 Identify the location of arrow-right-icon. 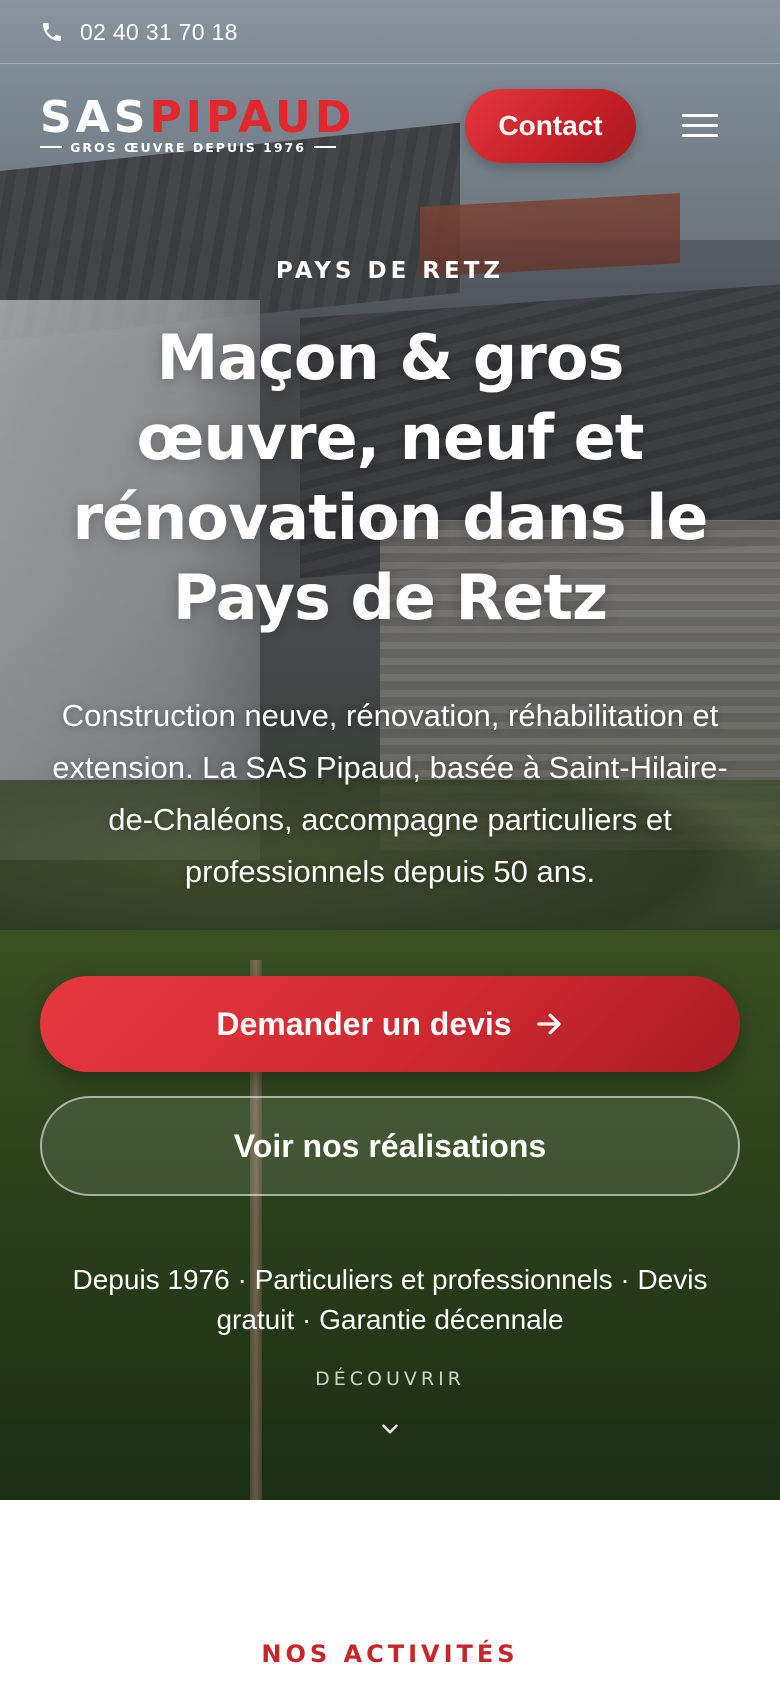
(548, 1024).